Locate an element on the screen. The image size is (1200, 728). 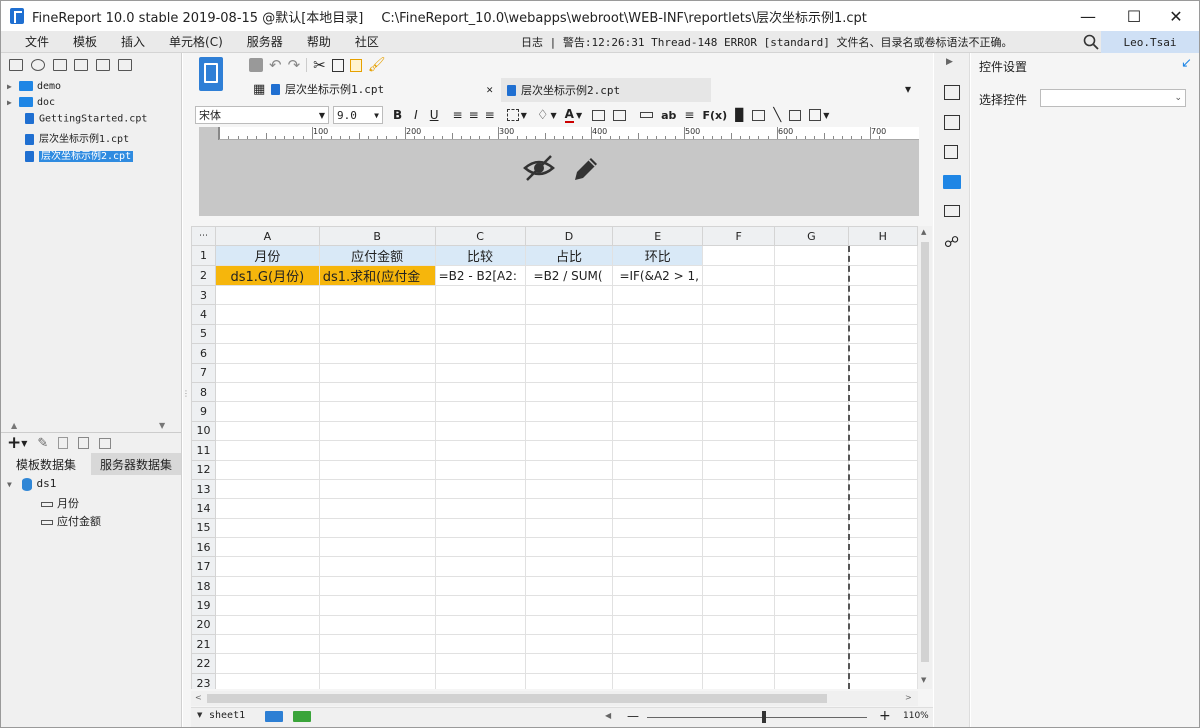
cell-h1 is located at coordinates (882, 255).